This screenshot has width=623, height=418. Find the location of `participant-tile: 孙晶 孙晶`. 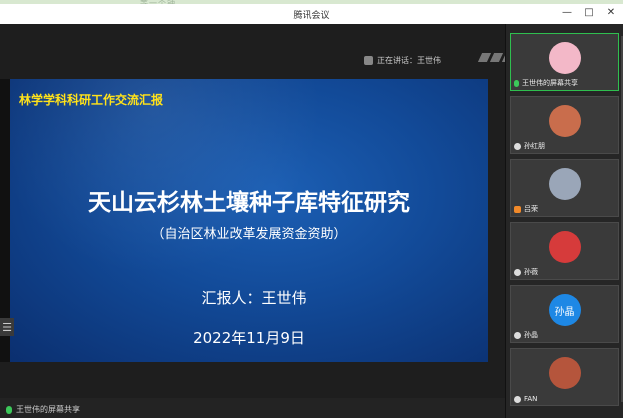

participant-tile: 孙晶 孙晶 is located at coordinates (564, 314).